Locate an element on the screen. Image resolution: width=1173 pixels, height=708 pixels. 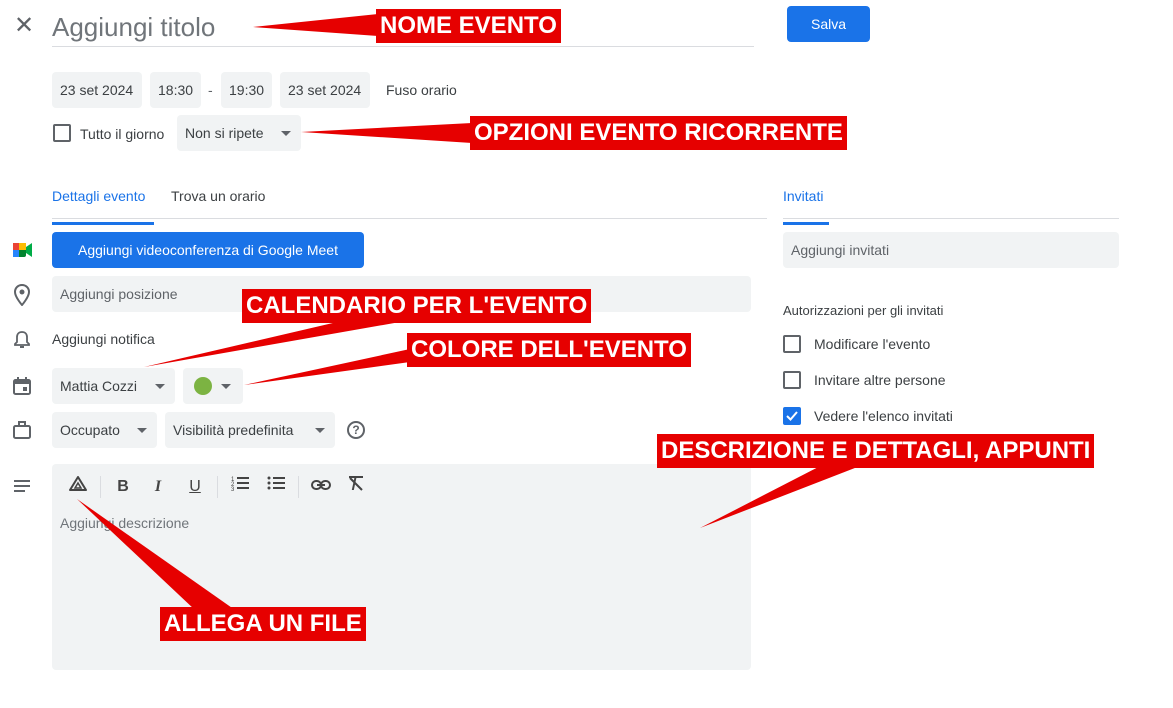
description-lines-icon is located at coordinates (24, 488).